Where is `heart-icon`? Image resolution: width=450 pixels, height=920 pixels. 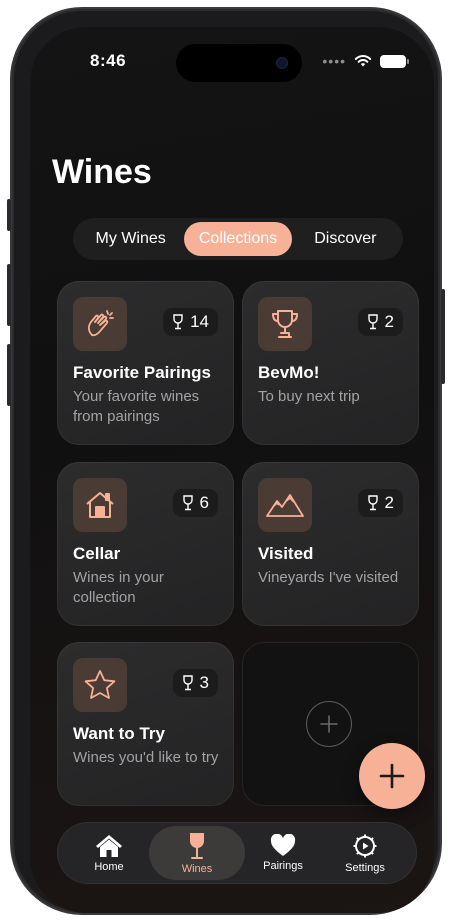
heart-icon is located at coordinates (283, 845).